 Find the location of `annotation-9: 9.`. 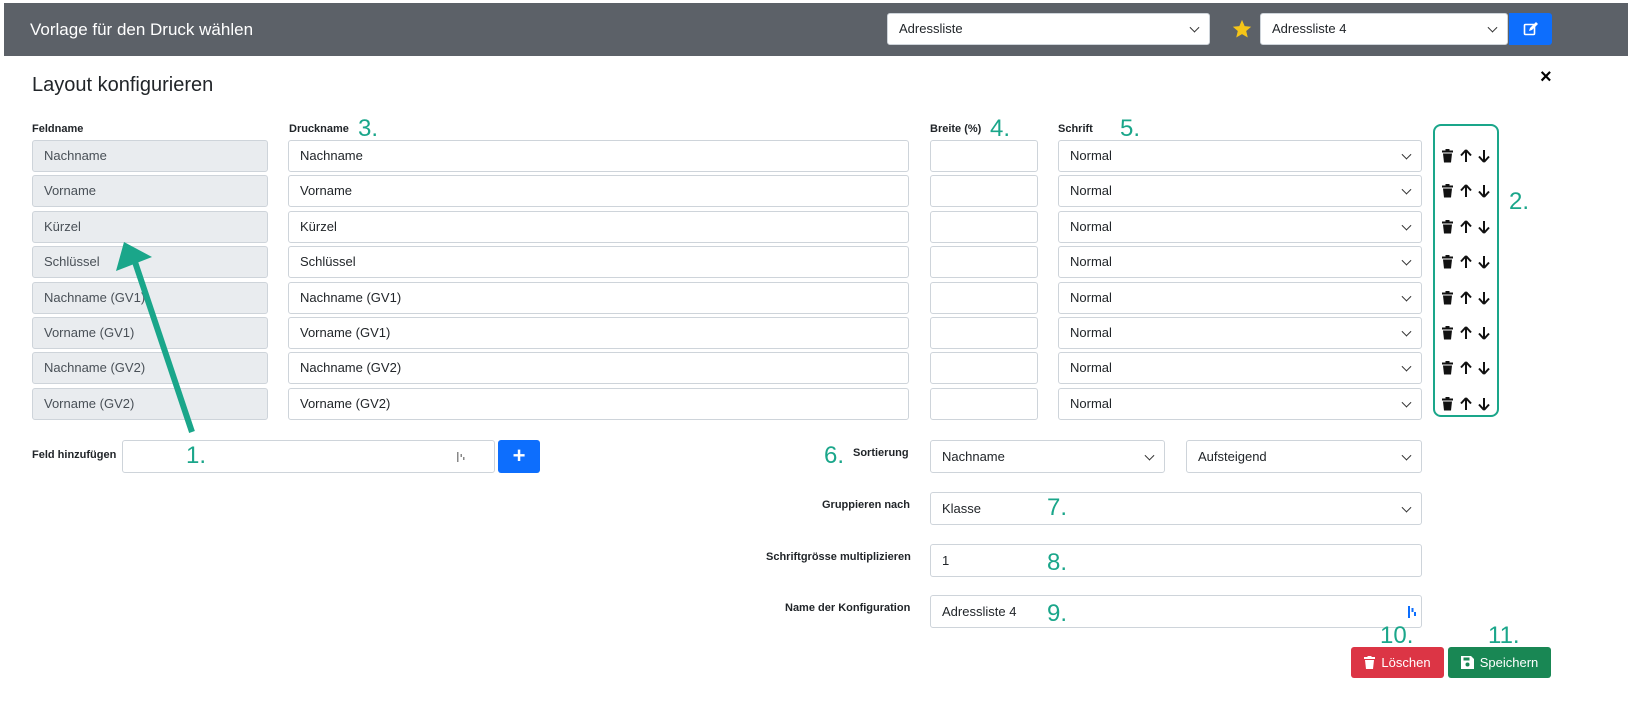

annotation-9: 9. is located at coordinates (1057, 613).